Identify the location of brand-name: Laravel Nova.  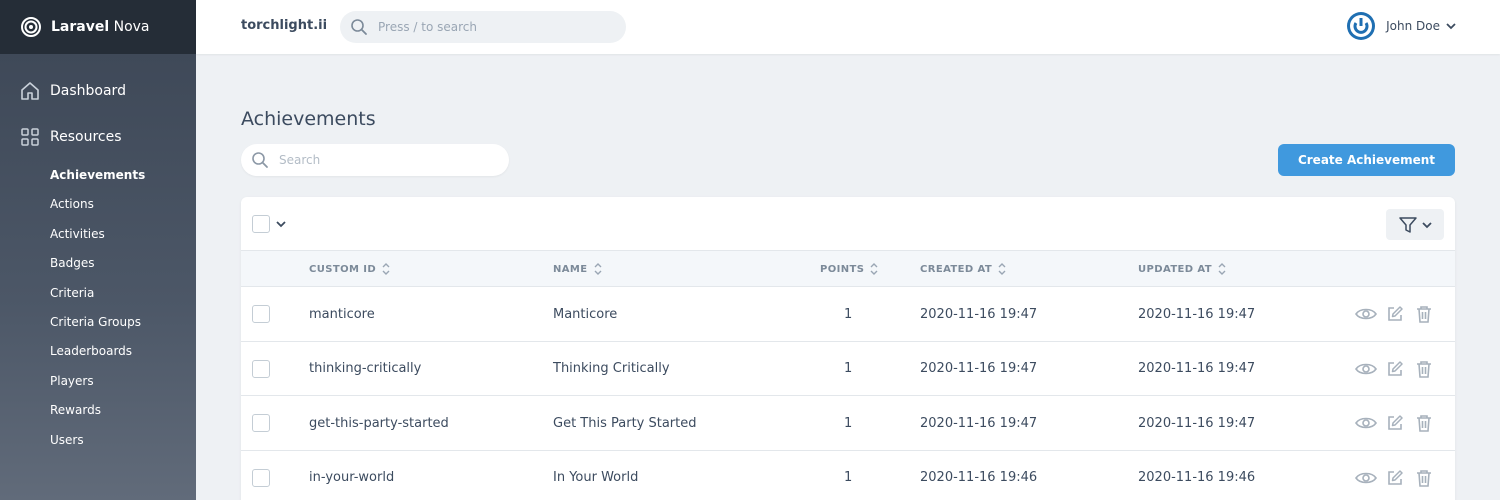
(100, 27).